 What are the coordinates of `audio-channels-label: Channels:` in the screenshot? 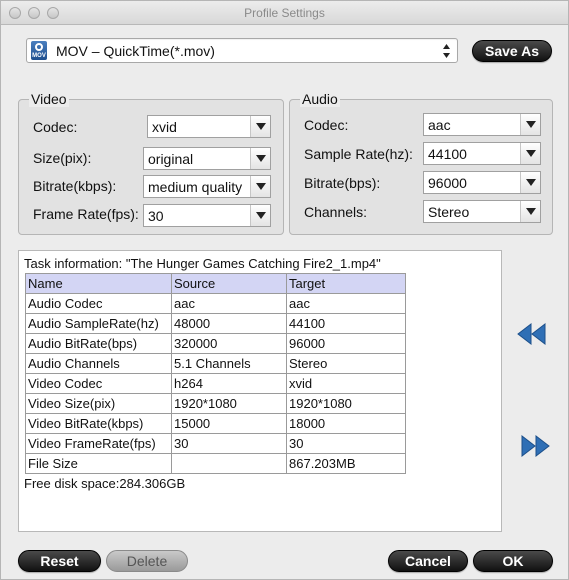 It's located at (336, 212).